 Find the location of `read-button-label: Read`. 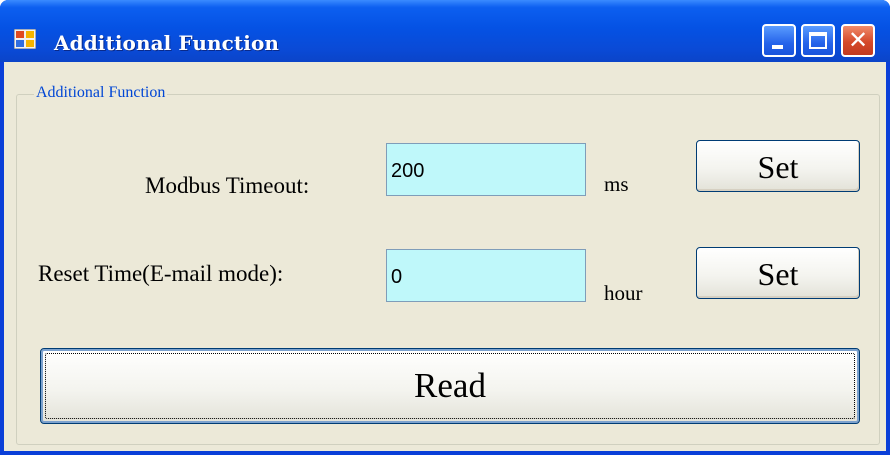

read-button-label: Read is located at coordinates (450, 385).